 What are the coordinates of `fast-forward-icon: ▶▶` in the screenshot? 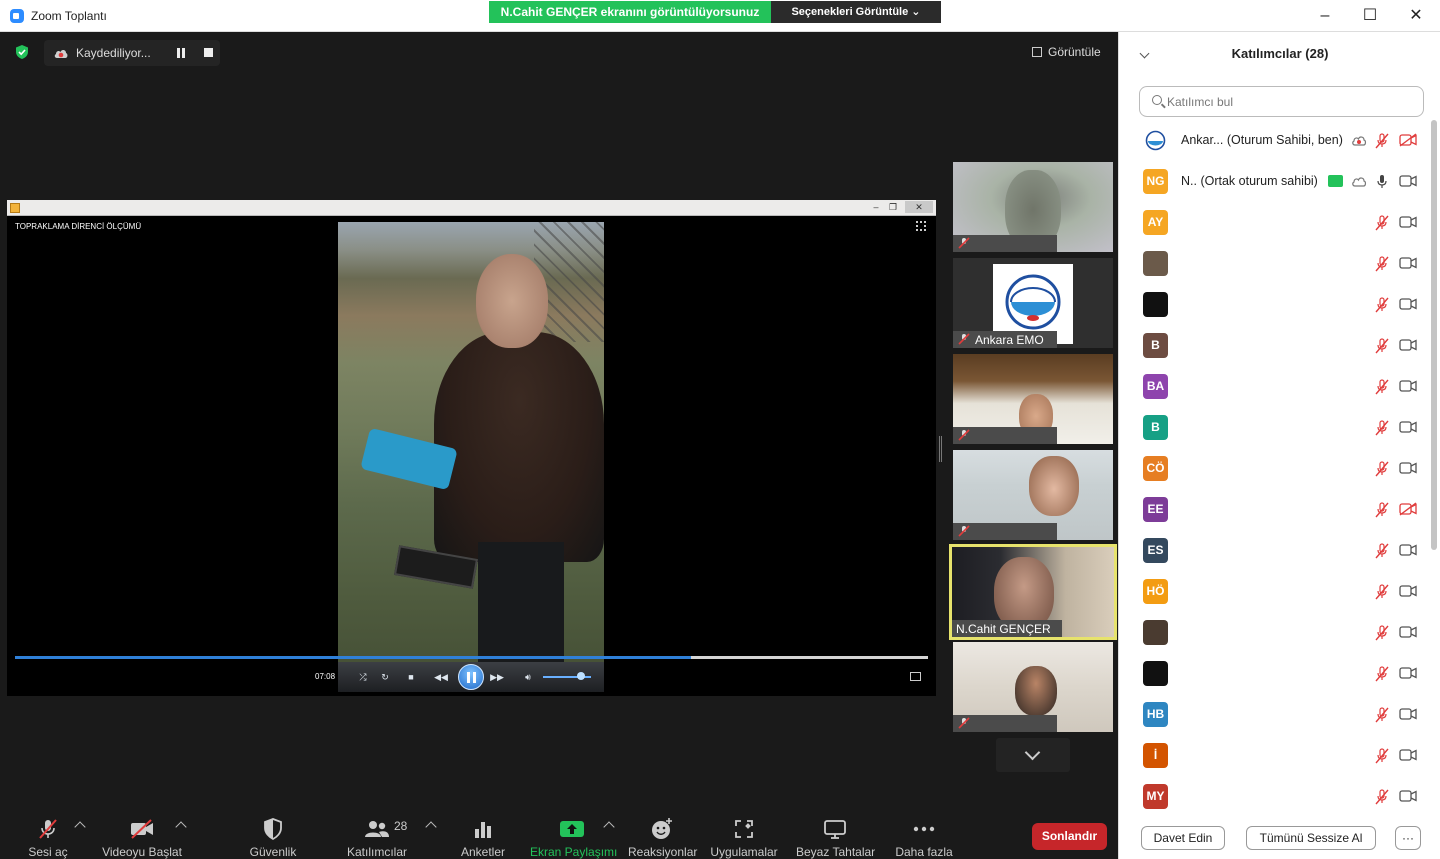 It's located at (497, 677).